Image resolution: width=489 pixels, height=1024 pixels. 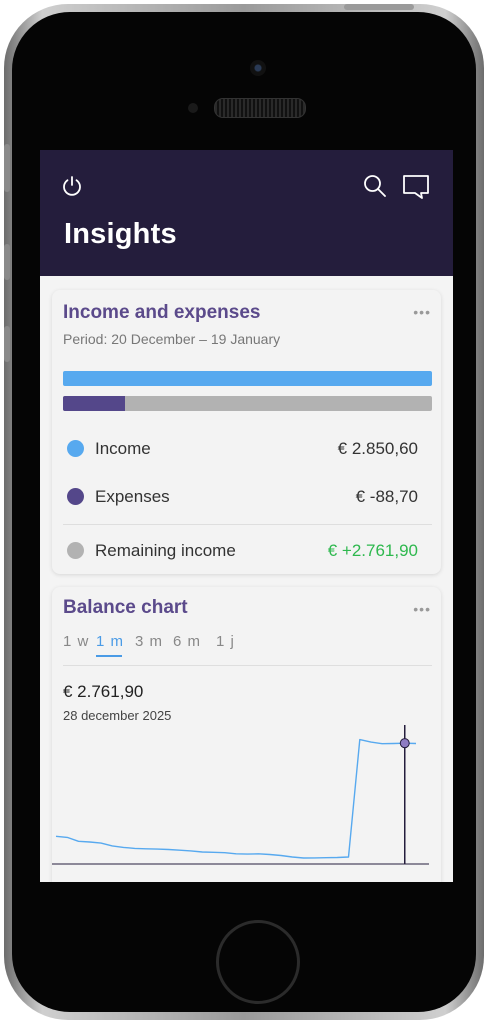 What do you see at coordinates (75, 448) in the screenshot?
I see `income-dot` at bounding box center [75, 448].